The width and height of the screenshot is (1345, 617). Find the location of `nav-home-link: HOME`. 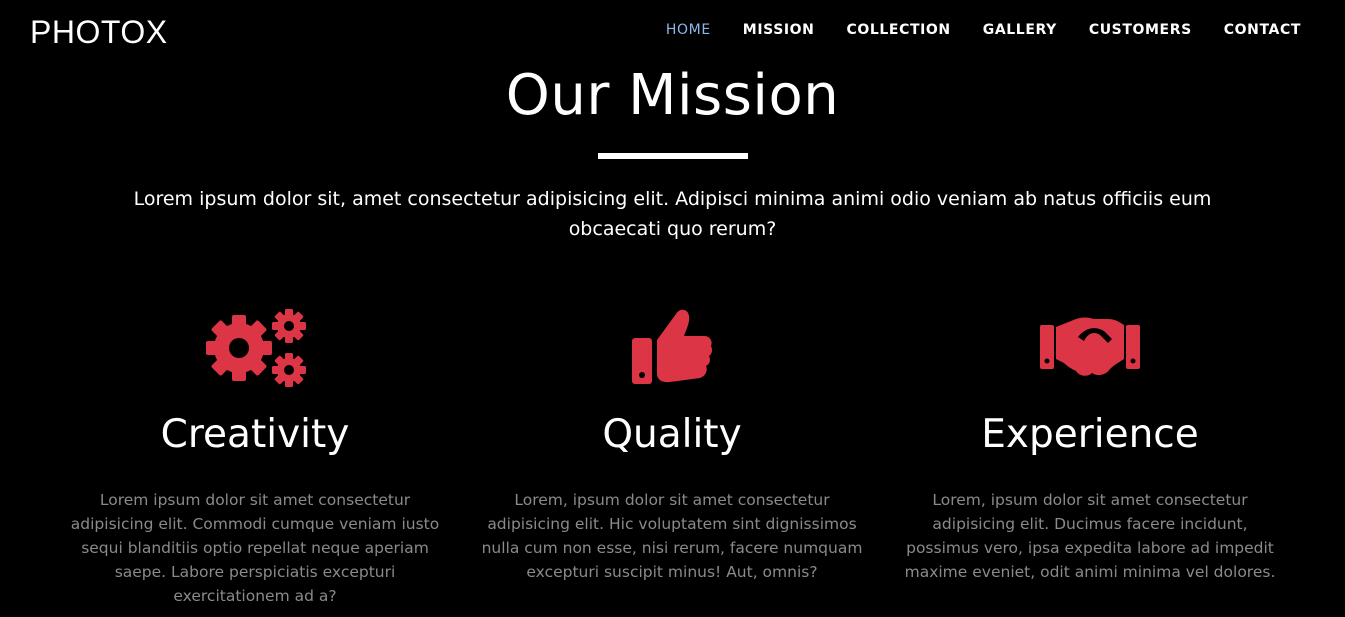

nav-home-link: HOME is located at coordinates (688, 30).